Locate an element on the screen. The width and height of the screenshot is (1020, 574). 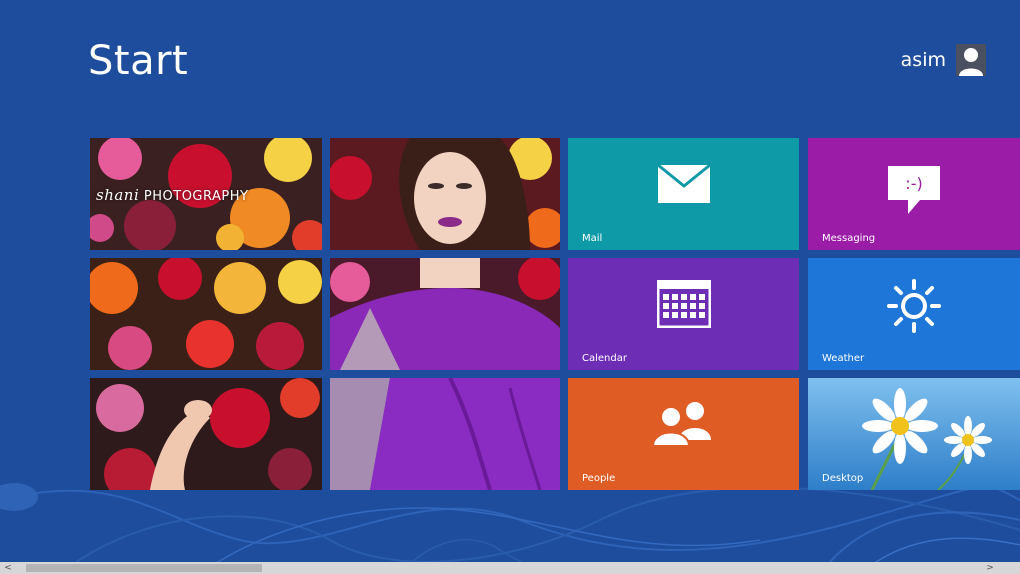
tile-label: Calendar is located at coordinates (604, 358).